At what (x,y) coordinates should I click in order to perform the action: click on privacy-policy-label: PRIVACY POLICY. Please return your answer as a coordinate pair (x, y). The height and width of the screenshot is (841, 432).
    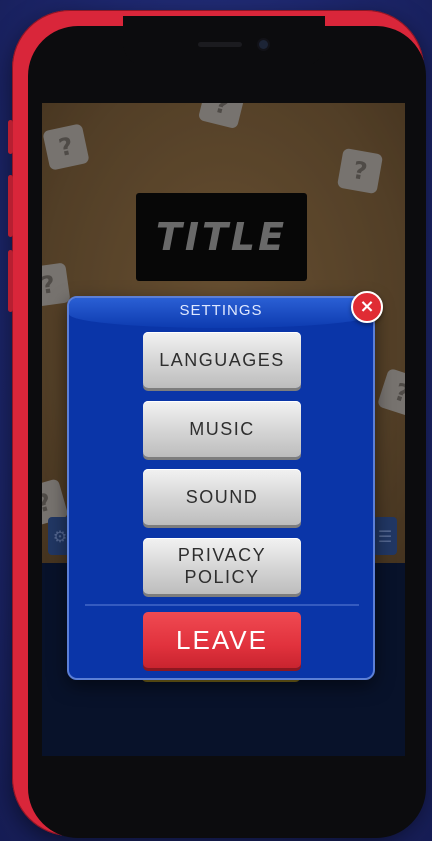
    Looking at the image, I should click on (222, 566).